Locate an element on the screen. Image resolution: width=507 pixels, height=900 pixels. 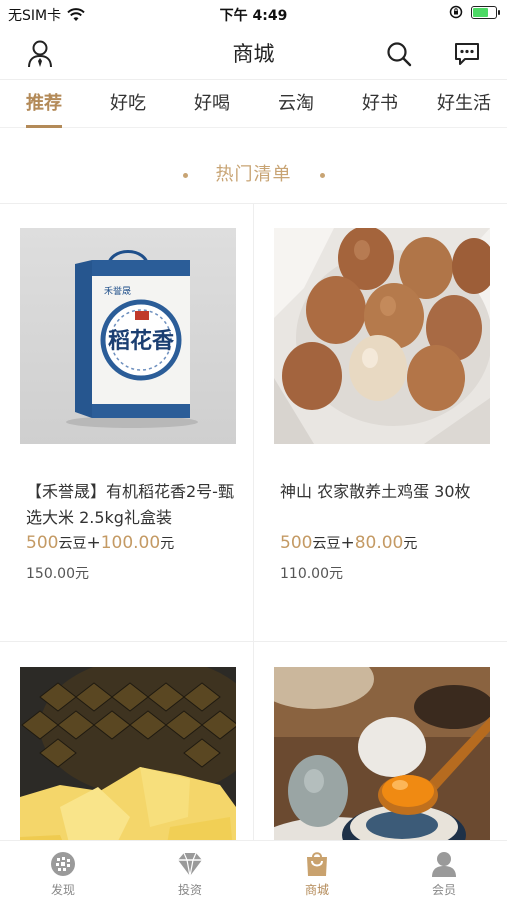
box-title-text: 稻花香 is located at coordinates (141, 341).